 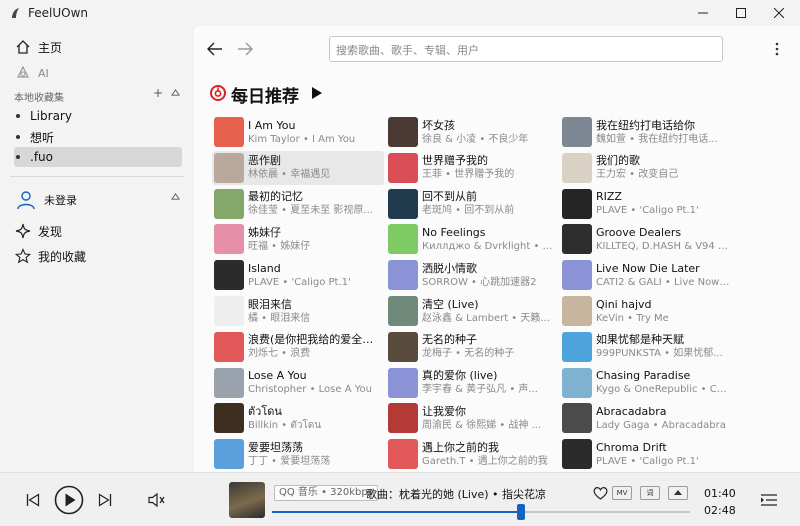 I want to click on song-item: Island PLAVE • 'Caligo Pt.1', so click(x=298, y=275).